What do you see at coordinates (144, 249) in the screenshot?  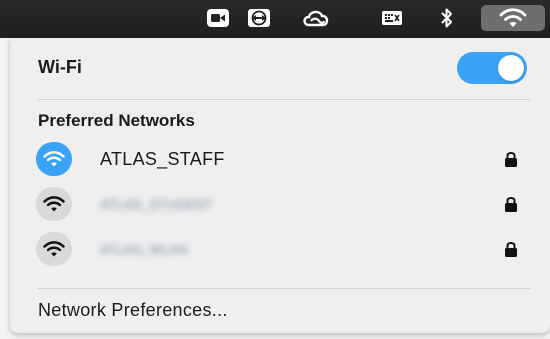 I see `network-name: ATLAS_WLAN` at bounding box center [144, 249].